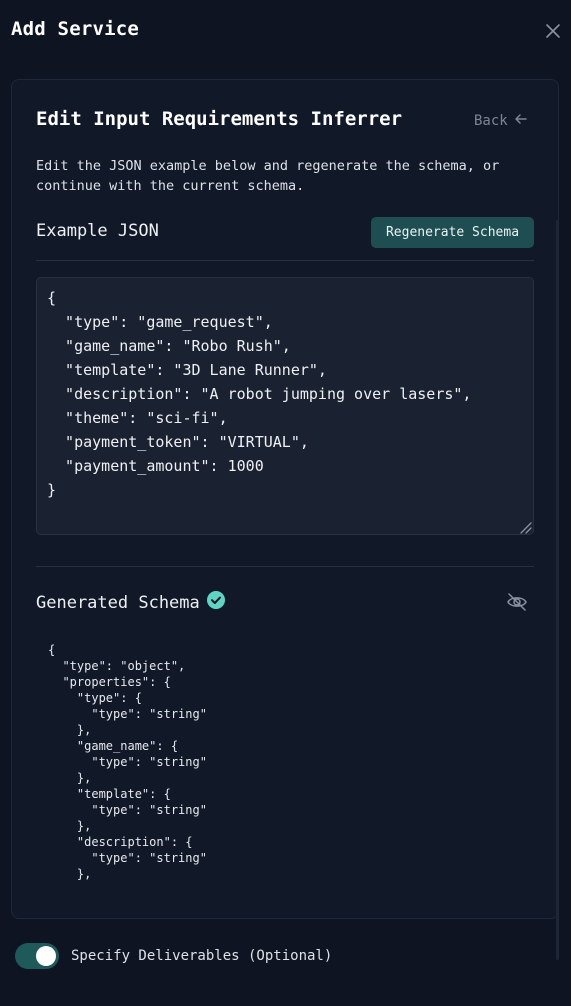 Image resolution: width=571 pixels, height=1006 pixels. Describe the element at coordinates (216, 602) in the screenshot. I see `check-circle-icon` at that location.